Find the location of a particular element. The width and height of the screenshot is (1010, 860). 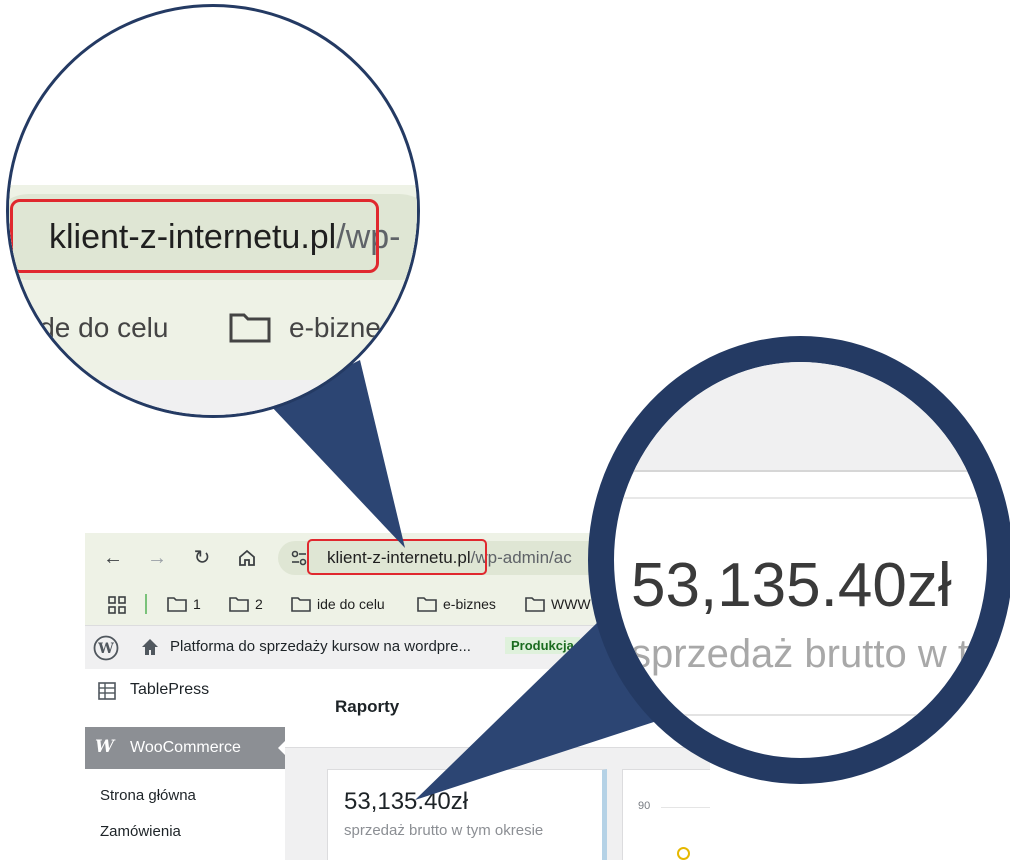

folder-icon is located at coordinates (250, 328).